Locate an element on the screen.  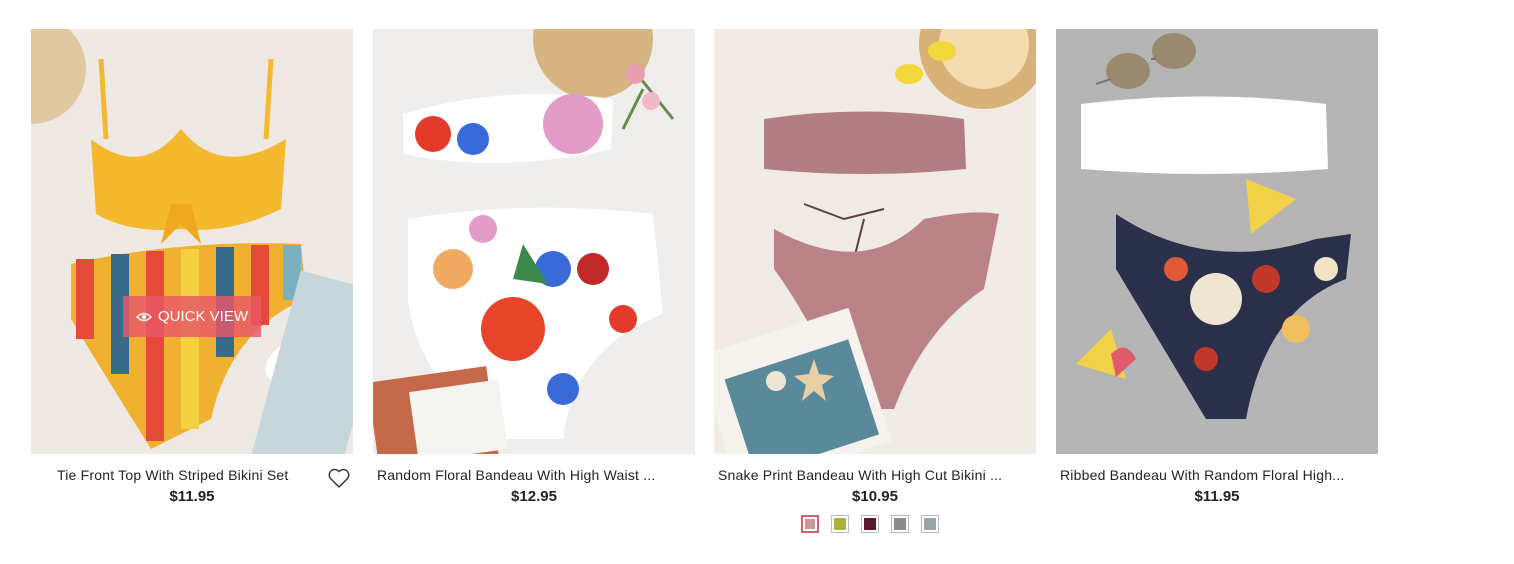
quick-view-button: QUICK VIEW is located at coordinates (192, 316).